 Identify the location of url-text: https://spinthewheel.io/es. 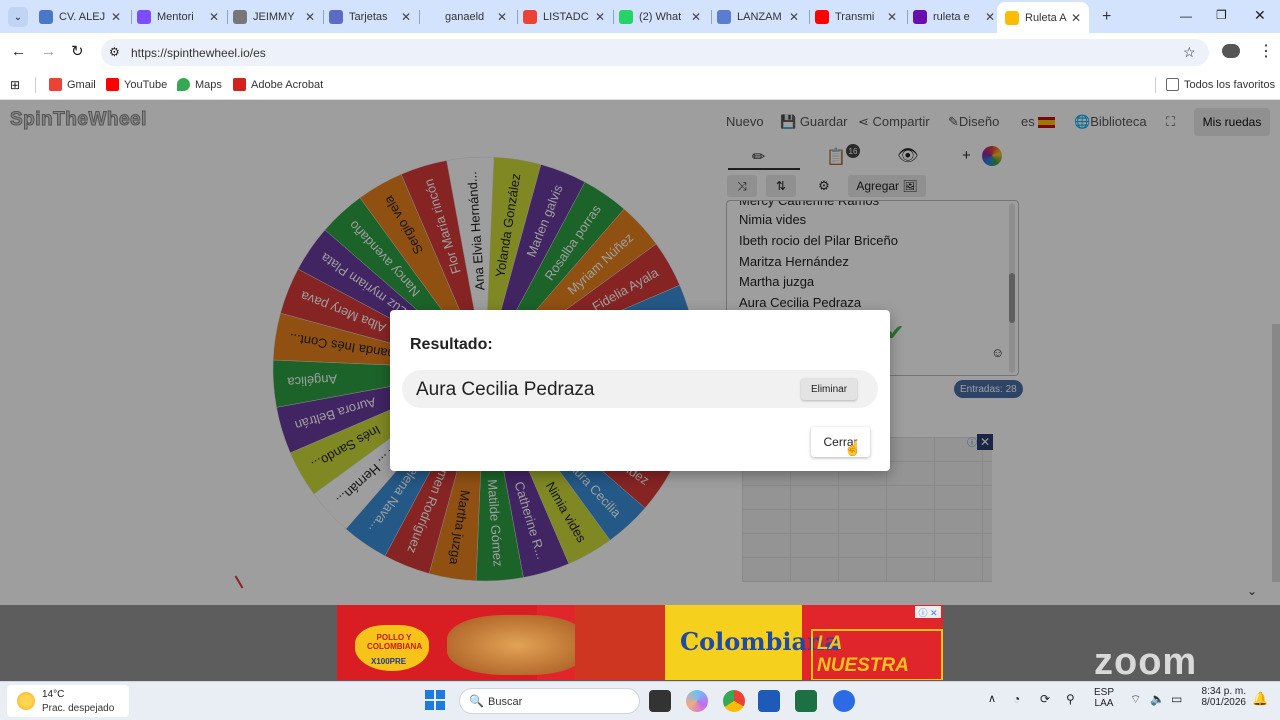
(198, 53).